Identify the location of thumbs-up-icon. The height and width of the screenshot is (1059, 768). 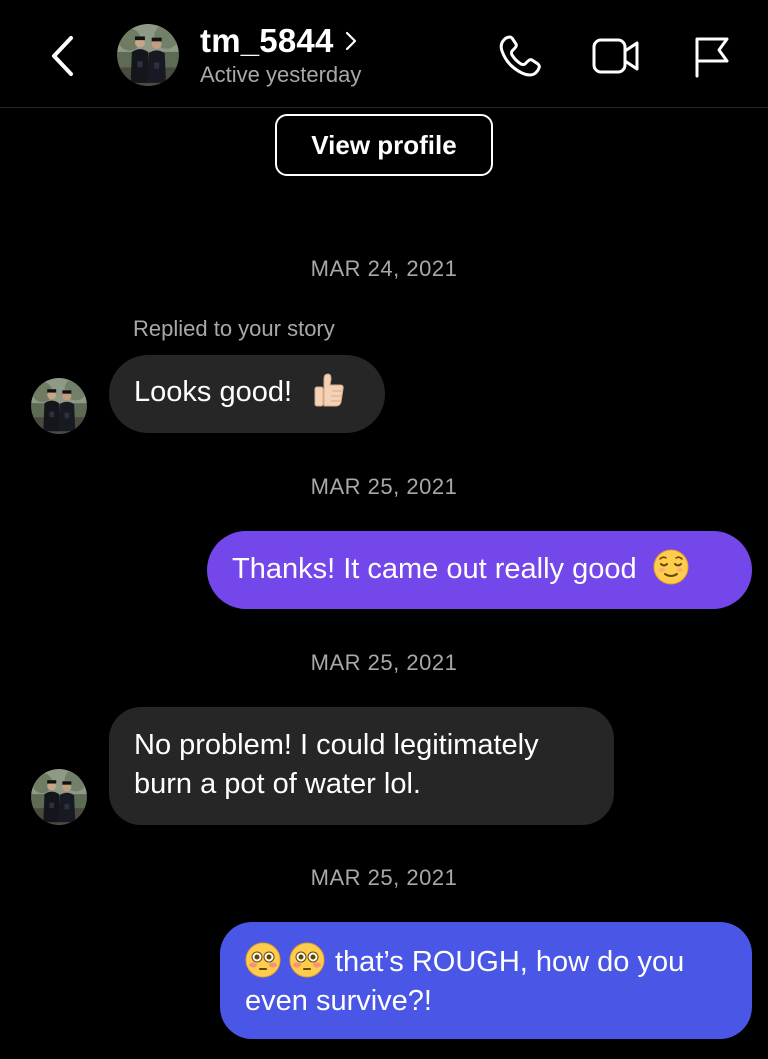
(329, 390).